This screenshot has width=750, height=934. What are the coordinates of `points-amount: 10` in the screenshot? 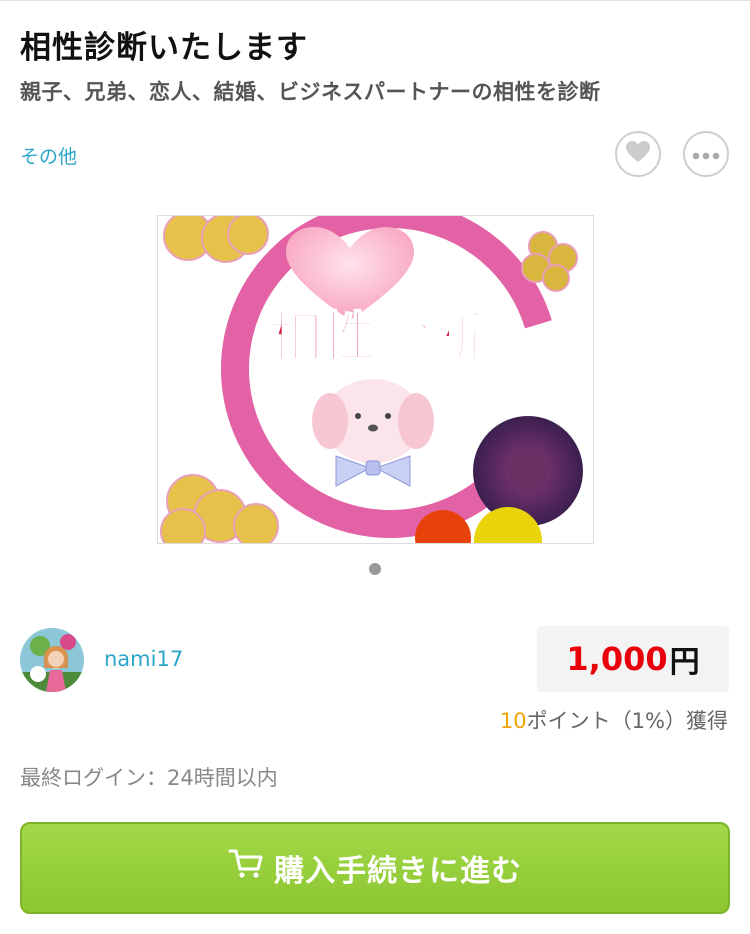 It's located at (513, 721).